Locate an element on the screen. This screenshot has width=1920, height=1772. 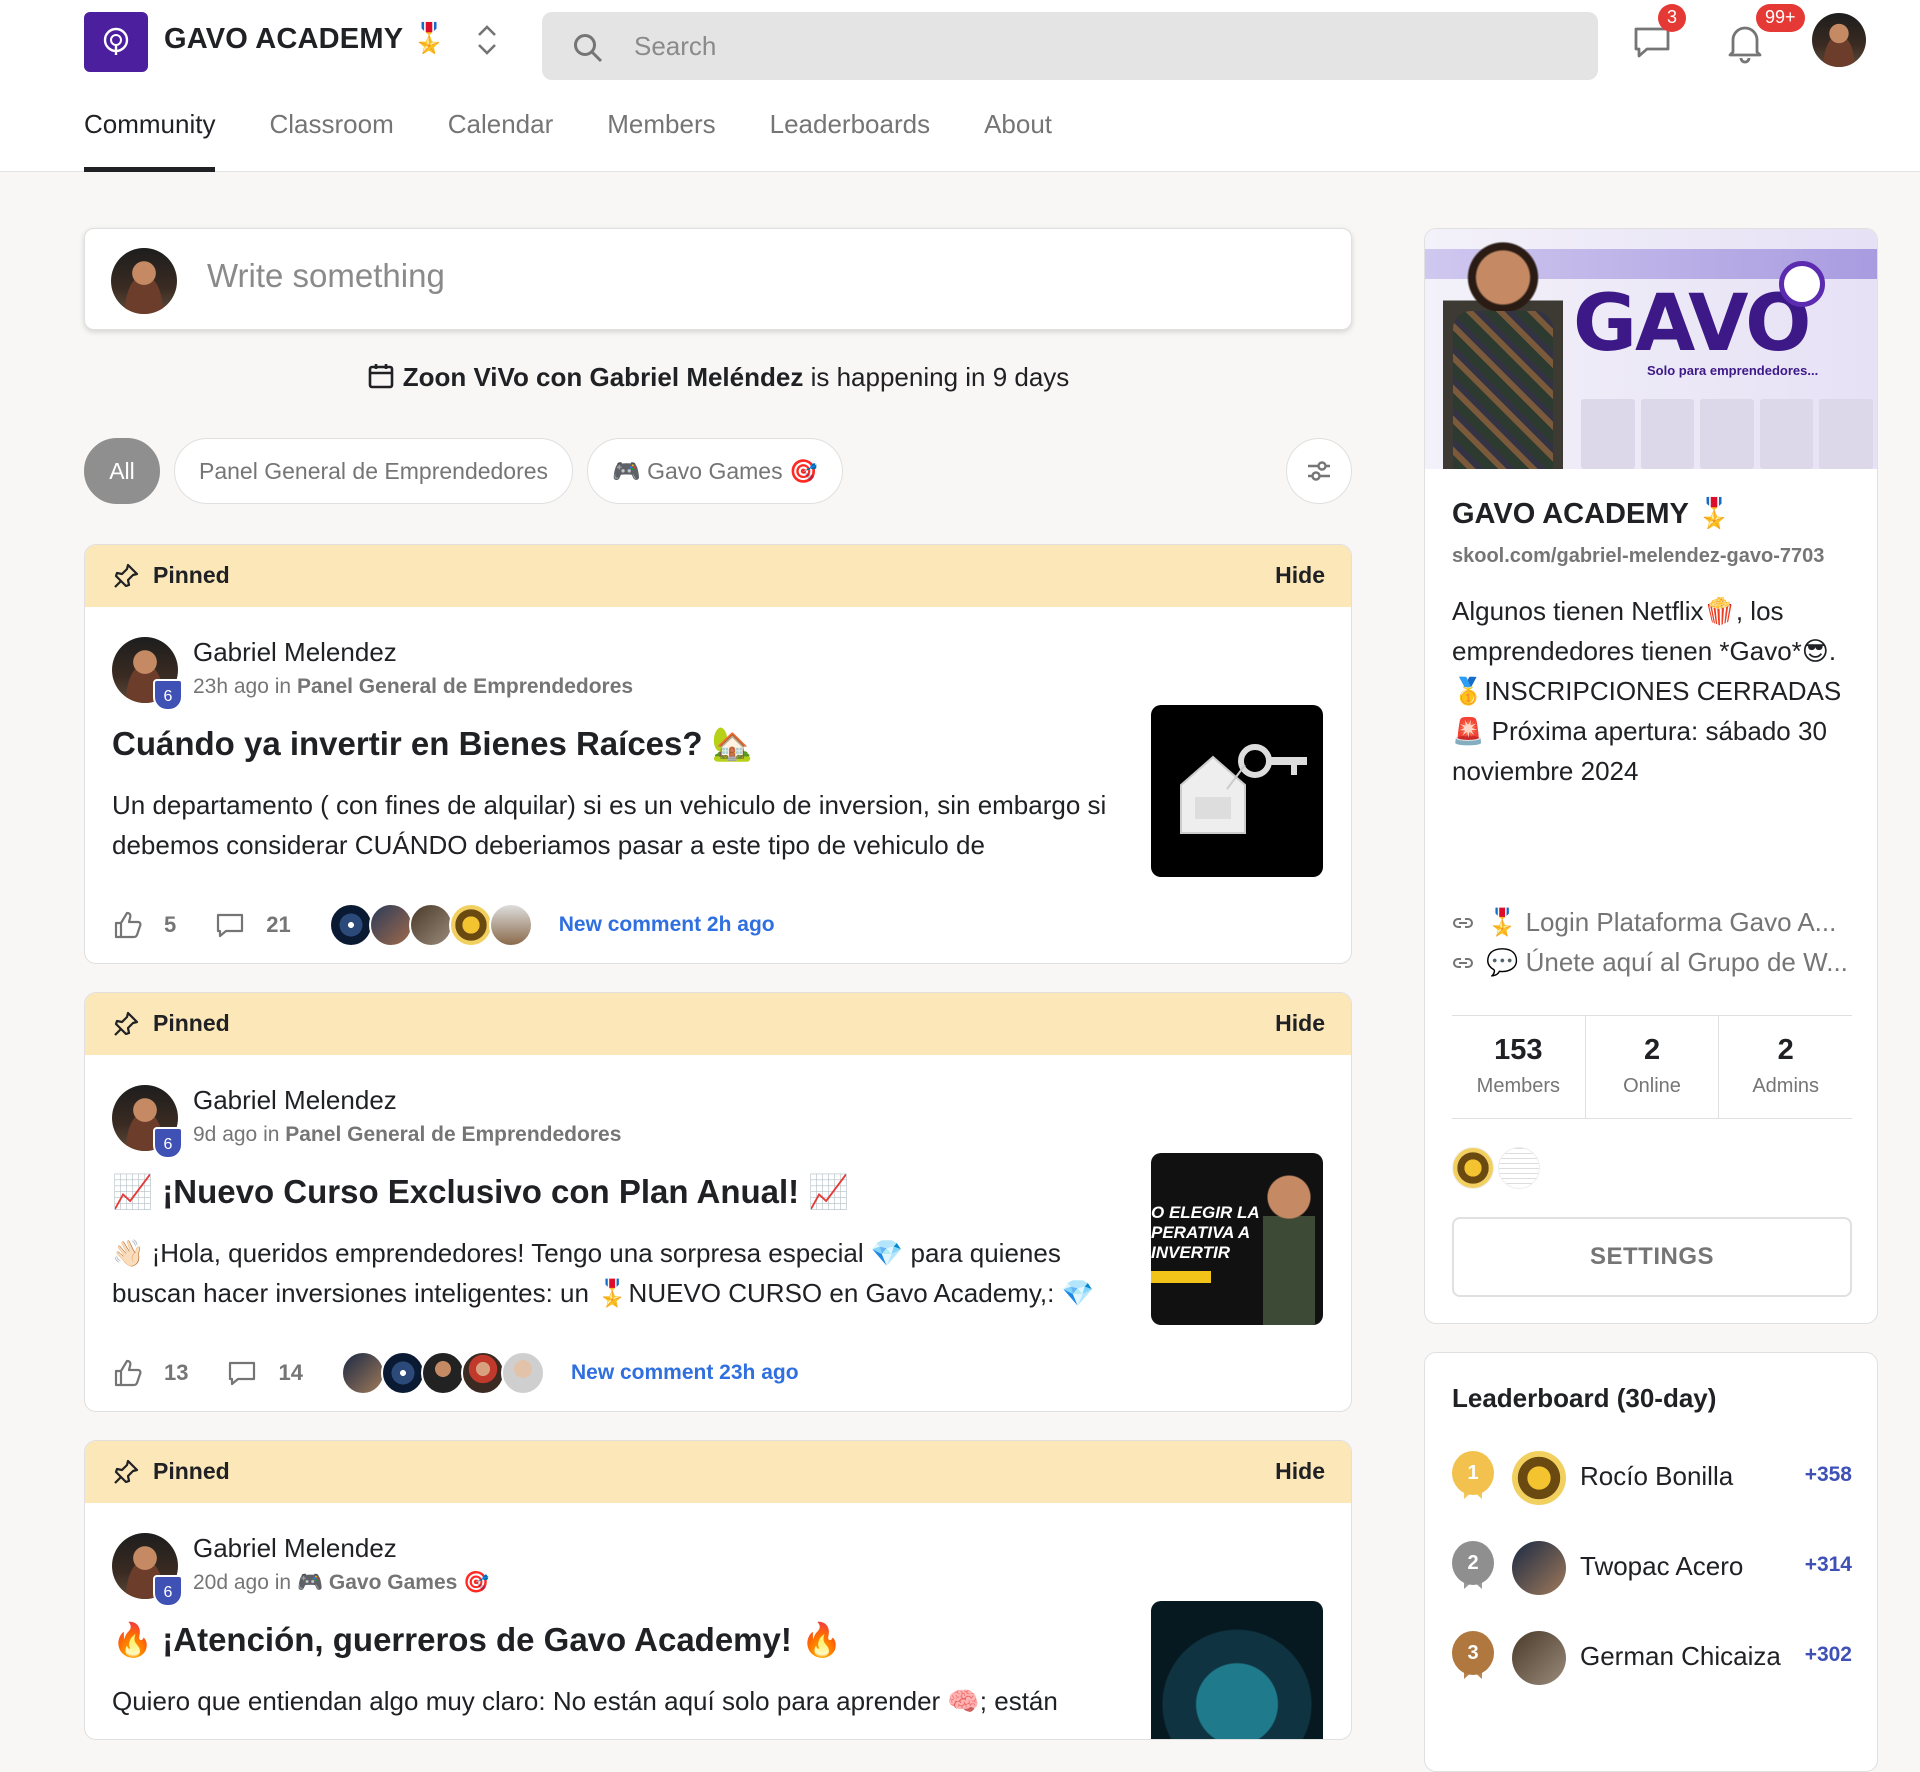
filter-gavo-games: 🎮 Gavo Games 🎯 is located at coordinates (715, 471).